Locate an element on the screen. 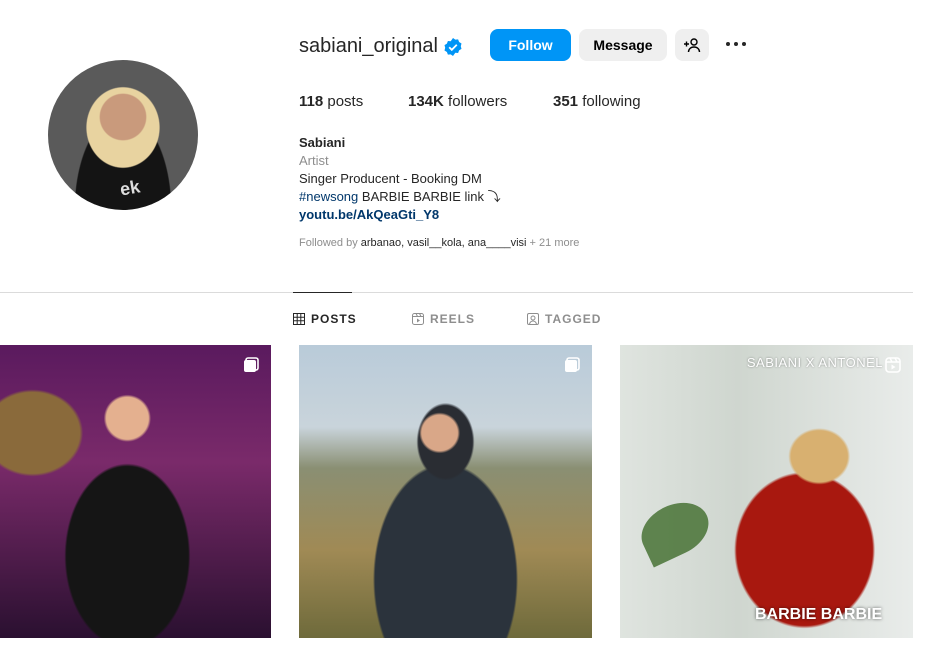 The height and width of the screenshot is (664, 940). tab-reels: REELS is located at coordinates (443, 319).